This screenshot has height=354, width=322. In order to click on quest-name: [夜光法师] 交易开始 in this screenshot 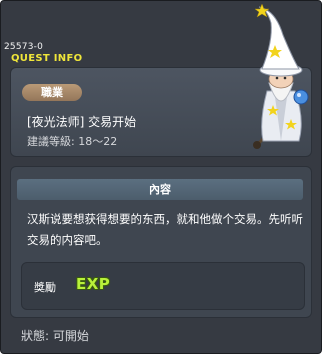, I will do `click(82, 122)`.